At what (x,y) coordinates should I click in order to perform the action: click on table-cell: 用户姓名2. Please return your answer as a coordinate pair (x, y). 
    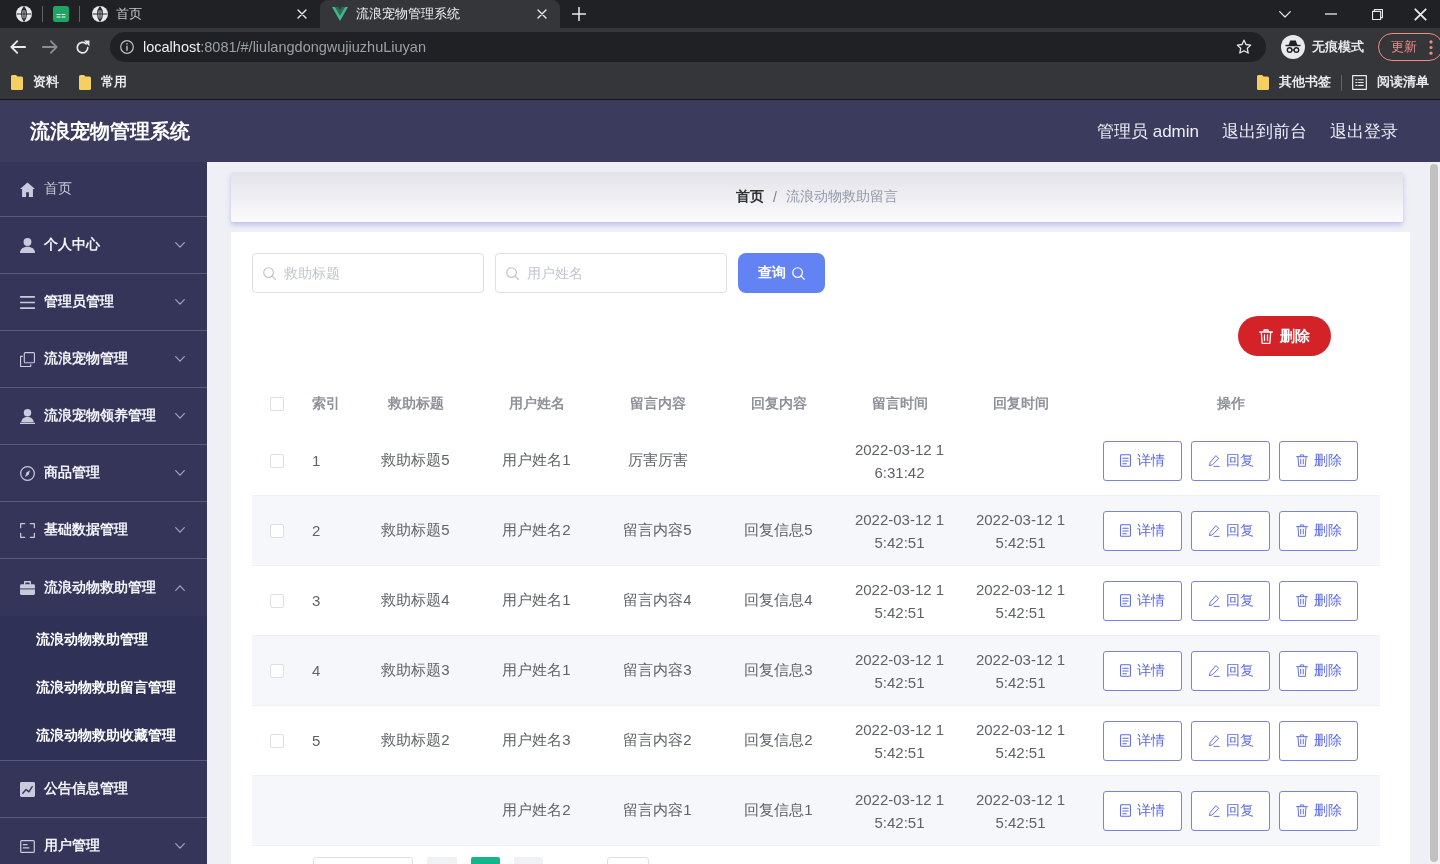
    Looking at the image, I should click on (536, 530).